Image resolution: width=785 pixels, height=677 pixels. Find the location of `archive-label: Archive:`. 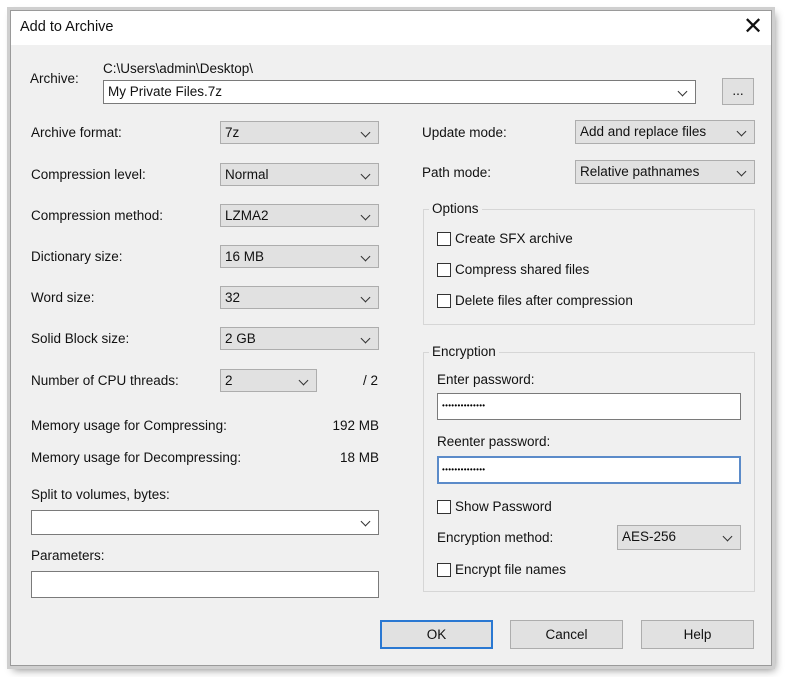

archive-label: Archive: is located at coordinates (54, 78).